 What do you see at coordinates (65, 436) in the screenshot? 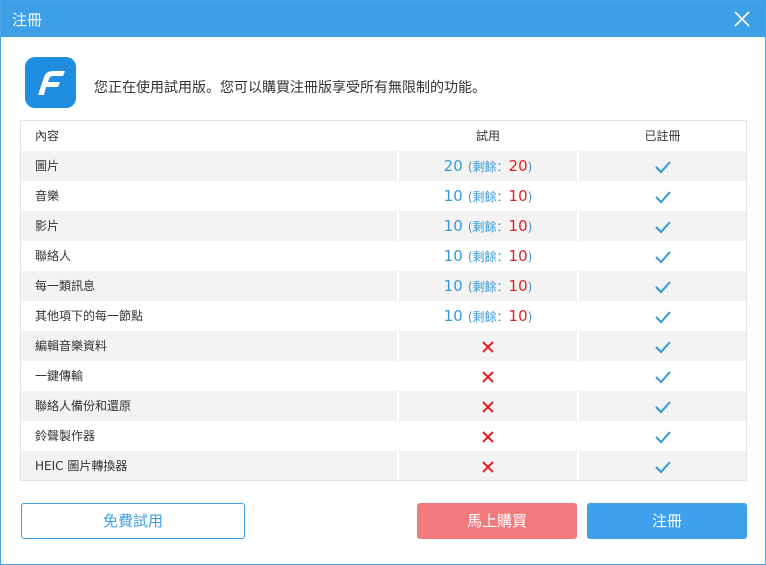
I see `feature-name: 鈴聲製作器` at bounding box center [65, 436].